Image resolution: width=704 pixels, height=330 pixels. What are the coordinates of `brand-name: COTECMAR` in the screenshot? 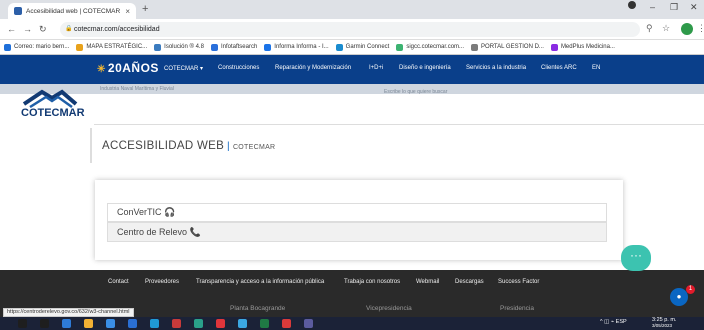 It's located at (53, 113).